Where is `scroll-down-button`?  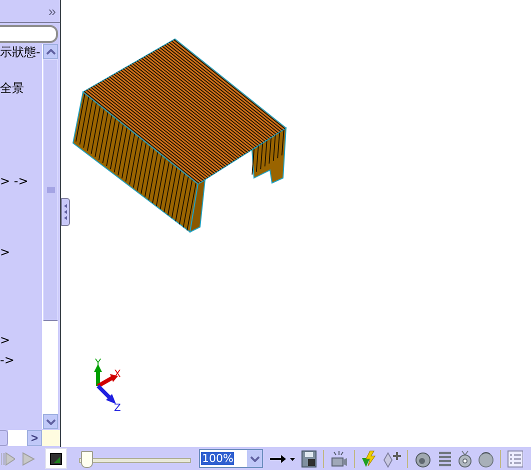
scroll-down-button is located at coordinates (50, 421).